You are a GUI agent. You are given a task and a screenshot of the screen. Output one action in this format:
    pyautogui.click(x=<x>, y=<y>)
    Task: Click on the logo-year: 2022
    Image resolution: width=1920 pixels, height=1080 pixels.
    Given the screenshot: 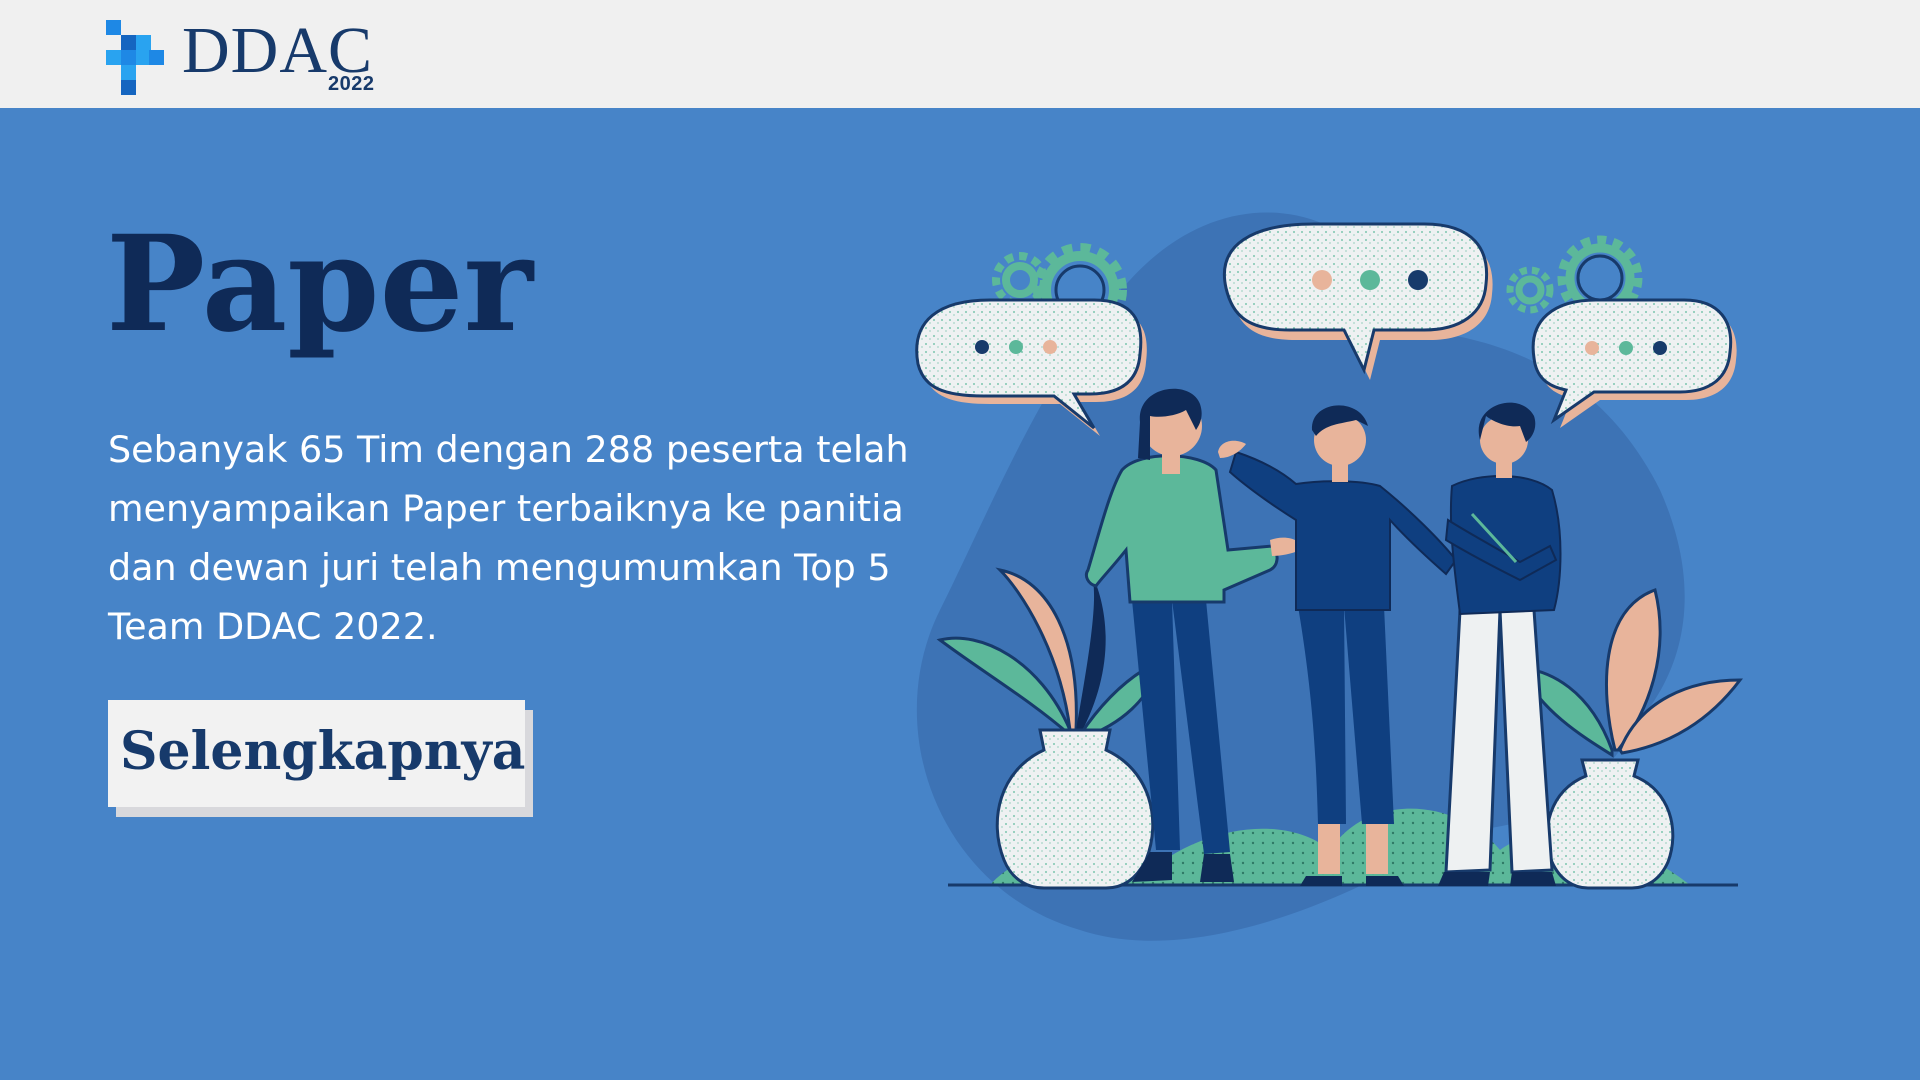 What is the action you would take?
    pyautogui.click(x=351, y=84)
    